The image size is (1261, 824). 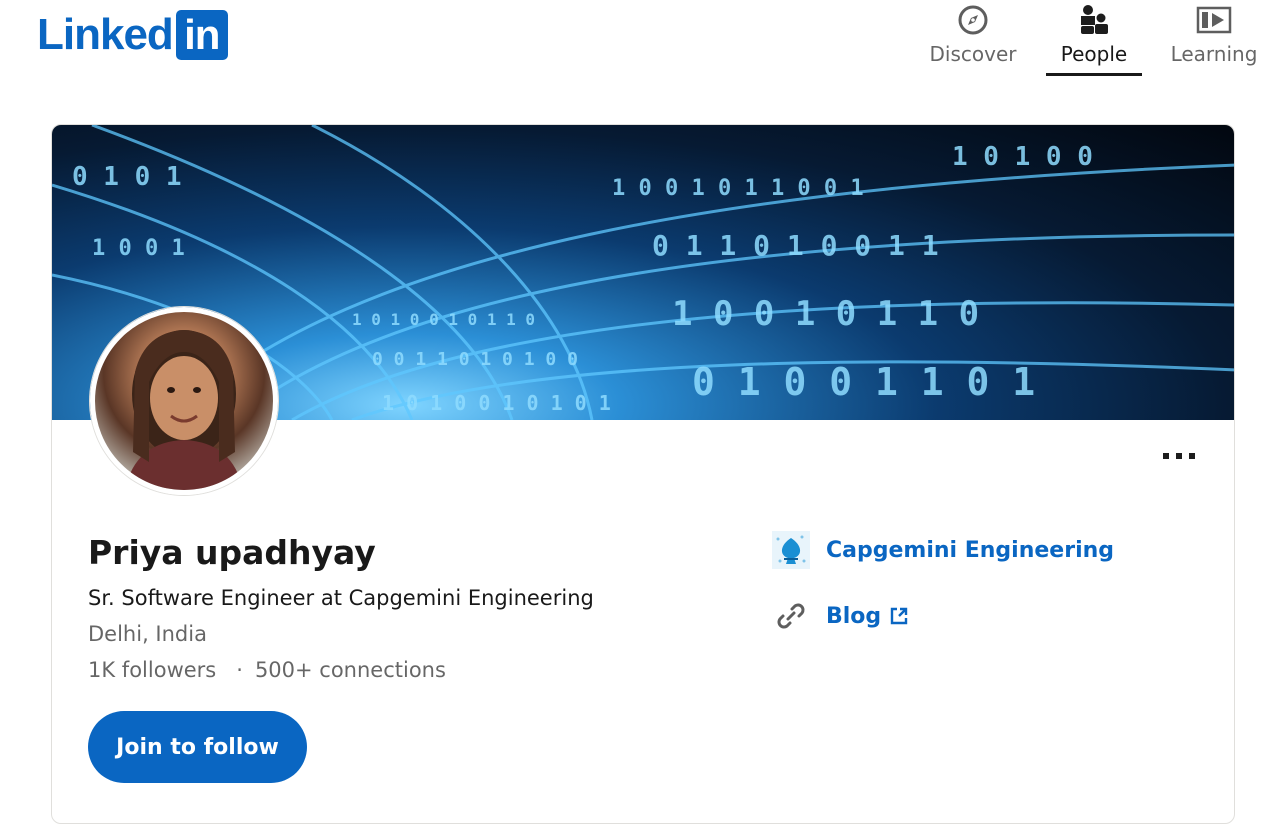 I want to click on more-horizontal-icon, so click(x=1179, y=456).